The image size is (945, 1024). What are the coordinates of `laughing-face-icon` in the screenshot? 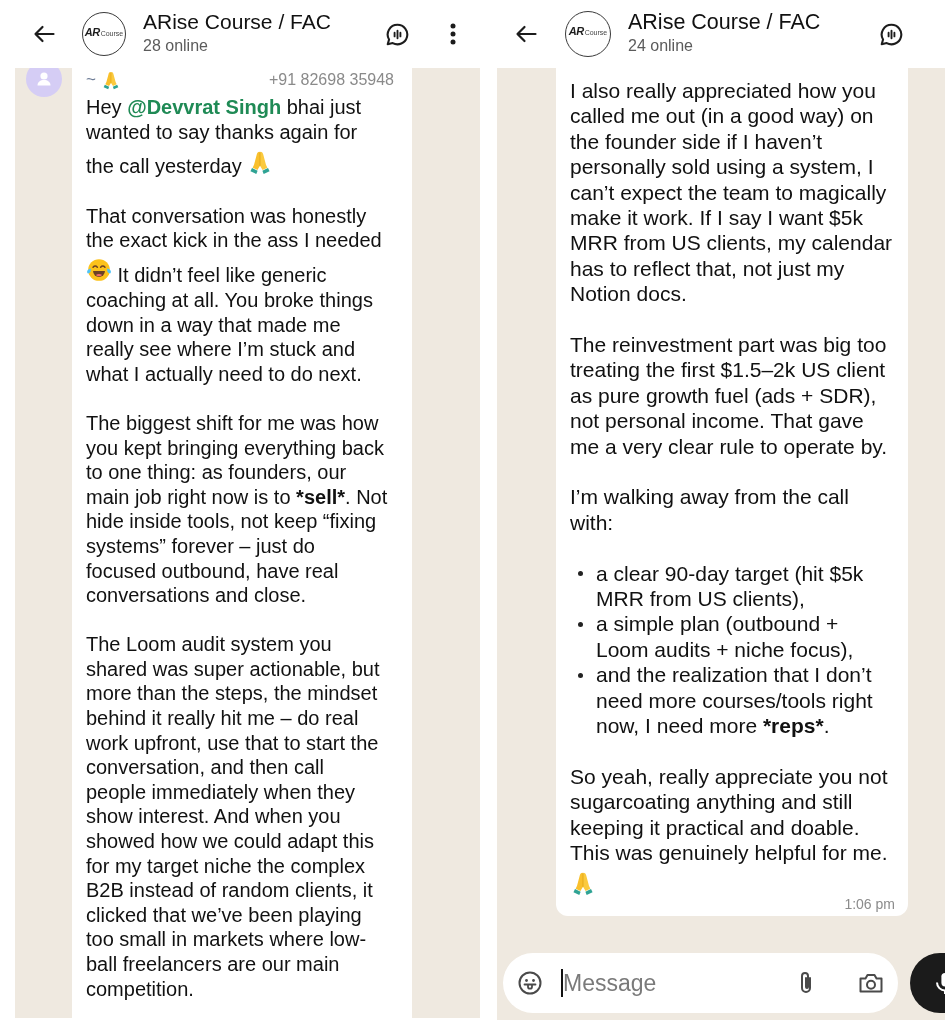 It's located at (99, 270).